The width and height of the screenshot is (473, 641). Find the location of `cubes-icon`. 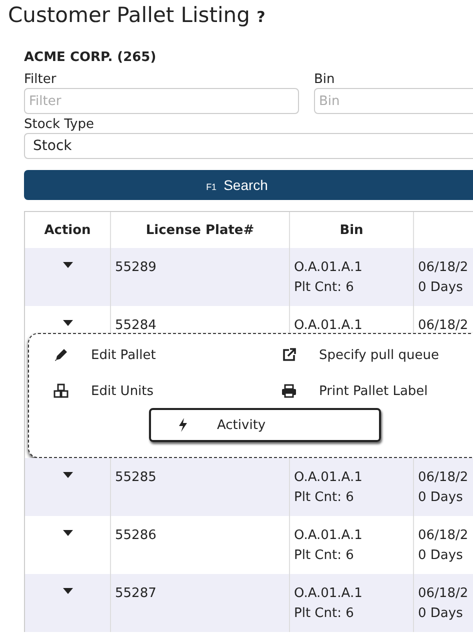

cubes-icon is located at coordinates (61, 391).